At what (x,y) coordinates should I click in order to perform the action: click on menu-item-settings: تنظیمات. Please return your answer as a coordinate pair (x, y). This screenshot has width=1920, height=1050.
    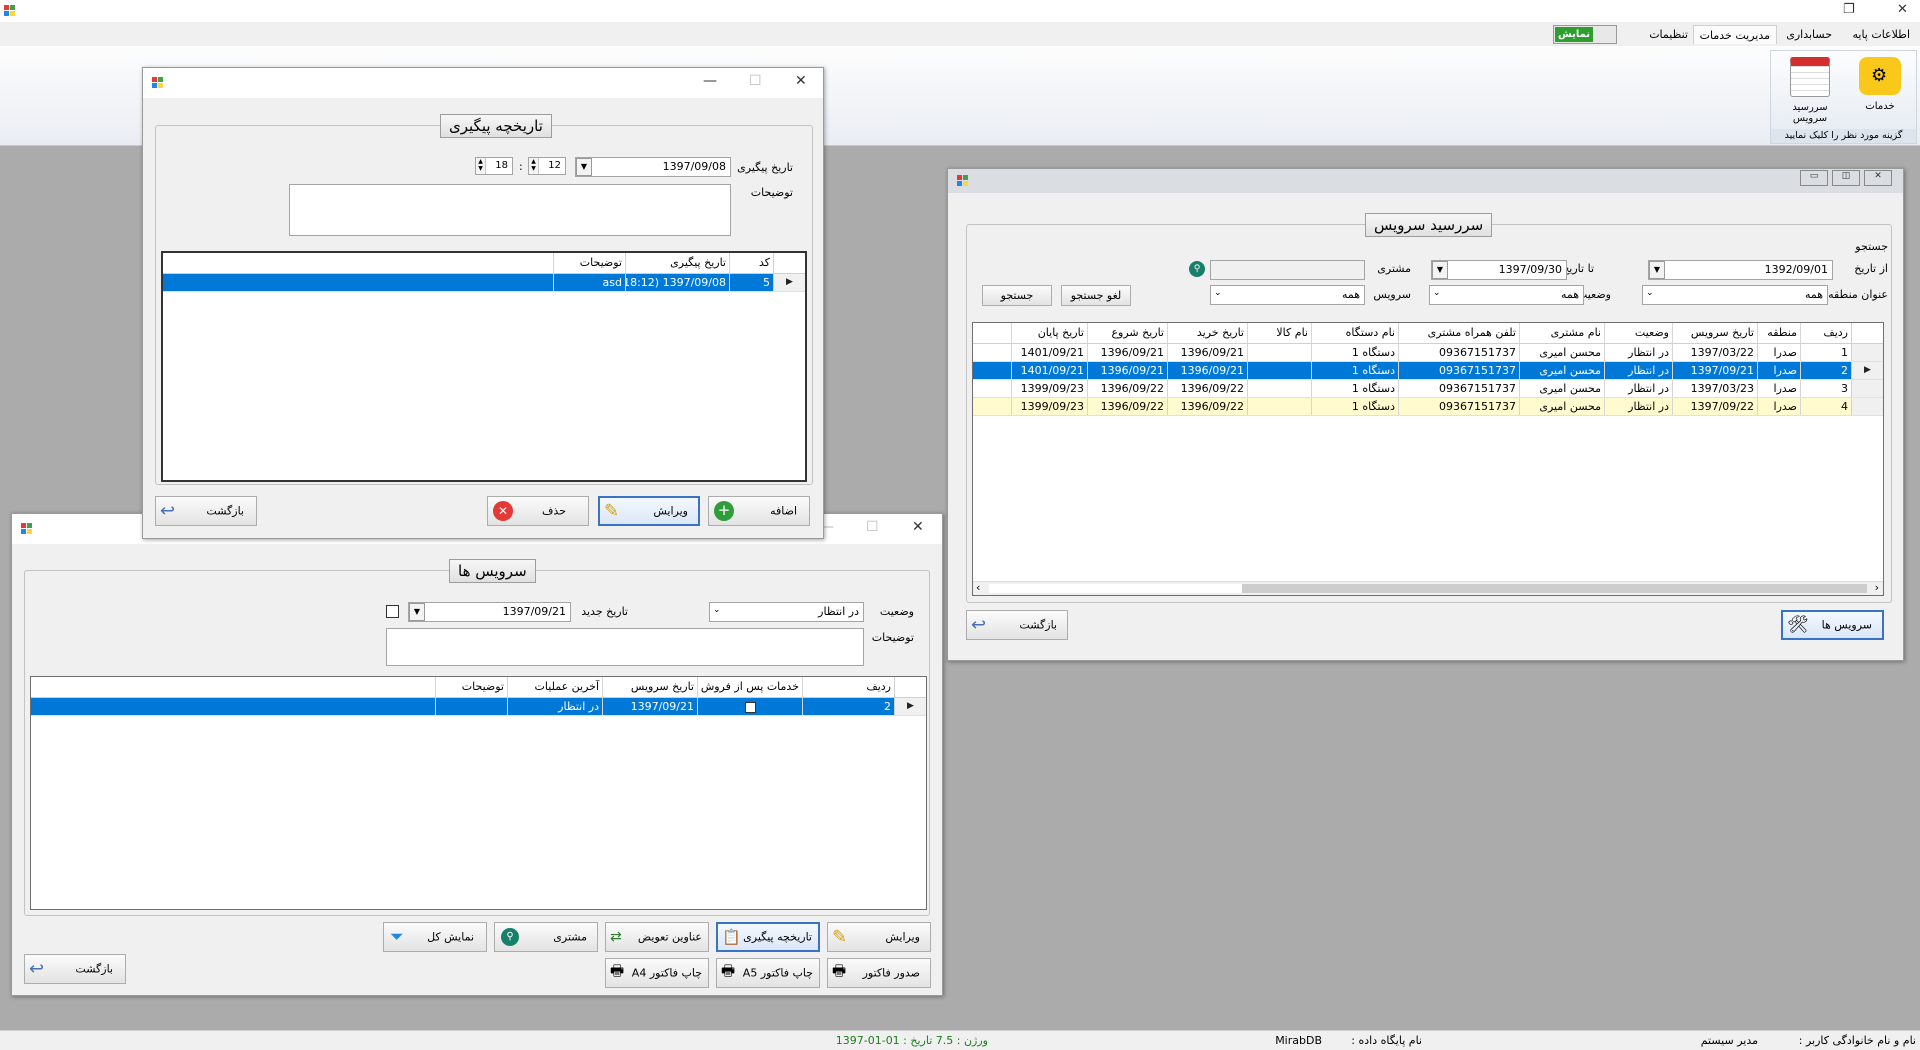
    Looking at the image, I should click on (1668, 34).